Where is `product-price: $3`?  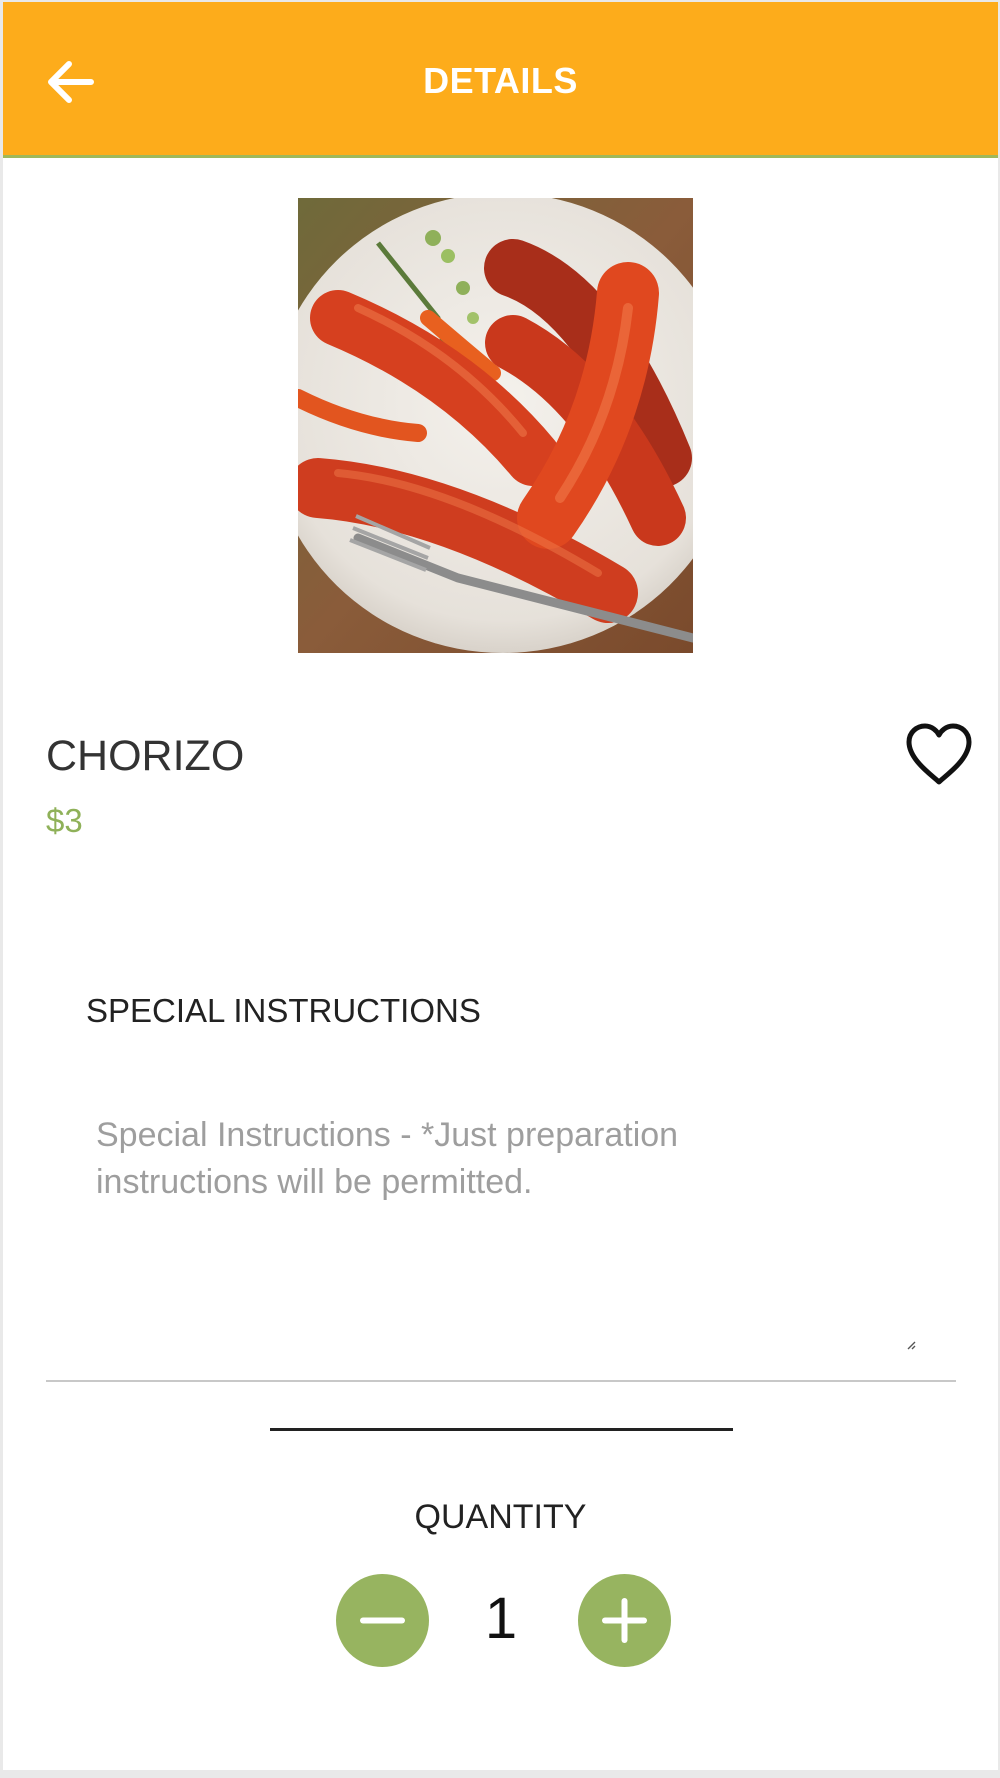
product-price: $3 is located at coordinates (64, 820).